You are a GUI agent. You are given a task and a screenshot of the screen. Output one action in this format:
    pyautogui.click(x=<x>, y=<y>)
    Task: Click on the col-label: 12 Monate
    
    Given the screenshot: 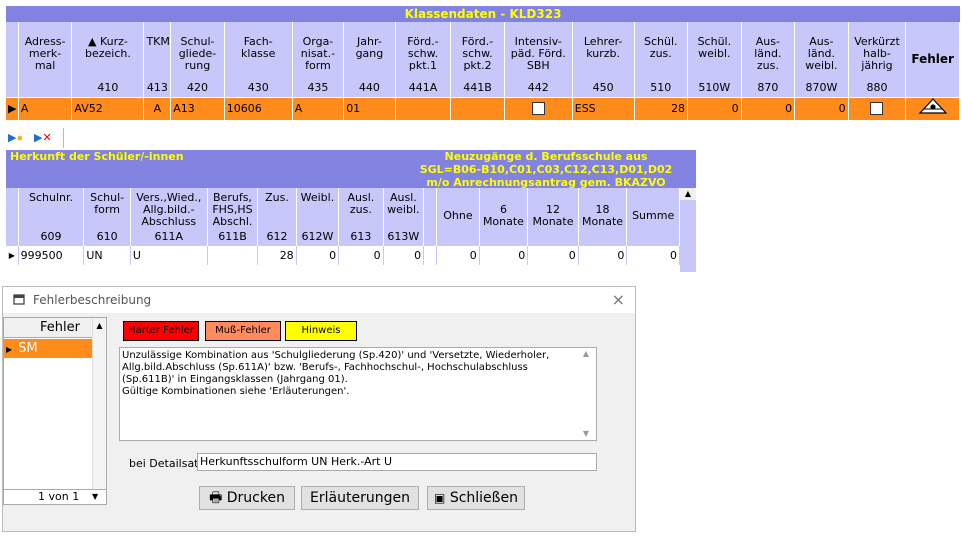 What is the action you would take?
    pyautogui.click(x=553, y=216)
    